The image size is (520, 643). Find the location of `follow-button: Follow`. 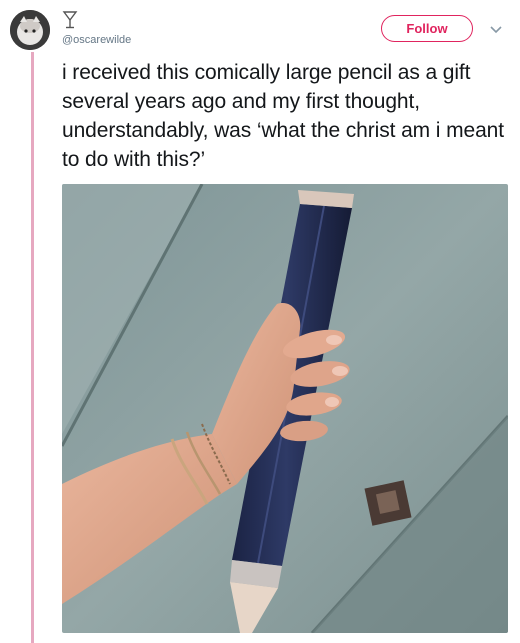

follow-button: Follow is located at coordinates (427, 28).